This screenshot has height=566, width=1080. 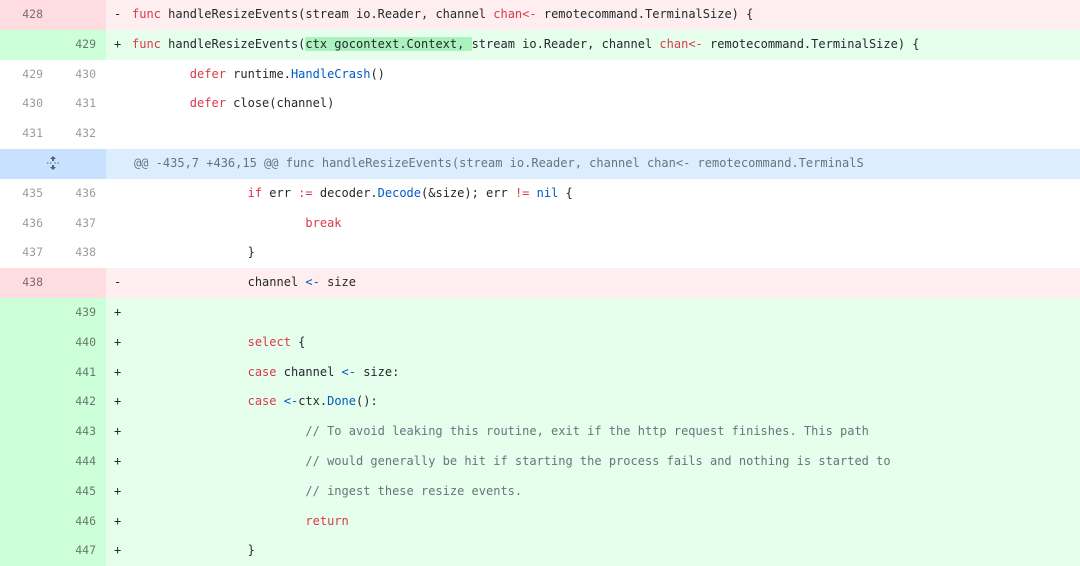 I want to click on diff-line-added: 439 +, so click(x=540, y=312).